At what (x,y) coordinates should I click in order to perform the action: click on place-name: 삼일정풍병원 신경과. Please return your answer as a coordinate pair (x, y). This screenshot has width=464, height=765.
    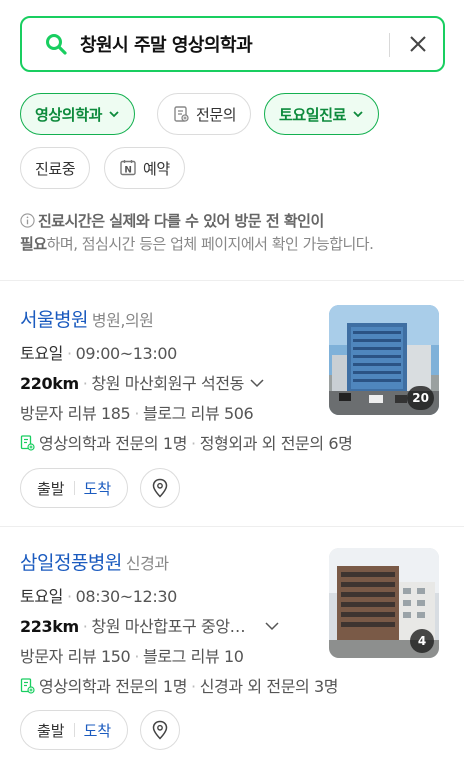
    Looking at the image, I should click on (94, 561).